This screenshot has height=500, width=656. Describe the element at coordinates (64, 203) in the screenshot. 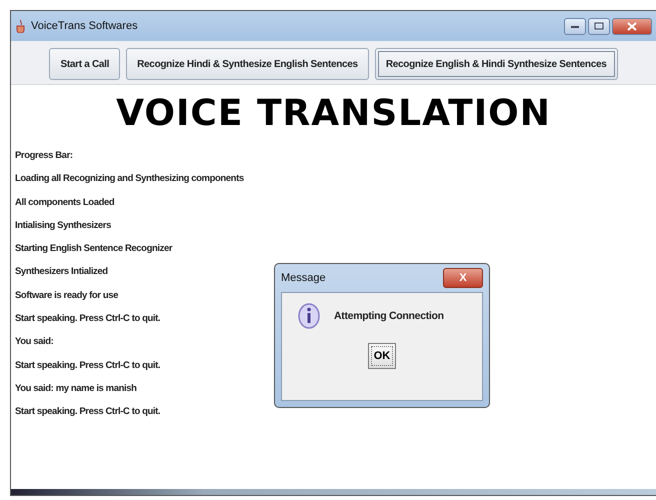

I see `log-line: All components Loaded` at that location.